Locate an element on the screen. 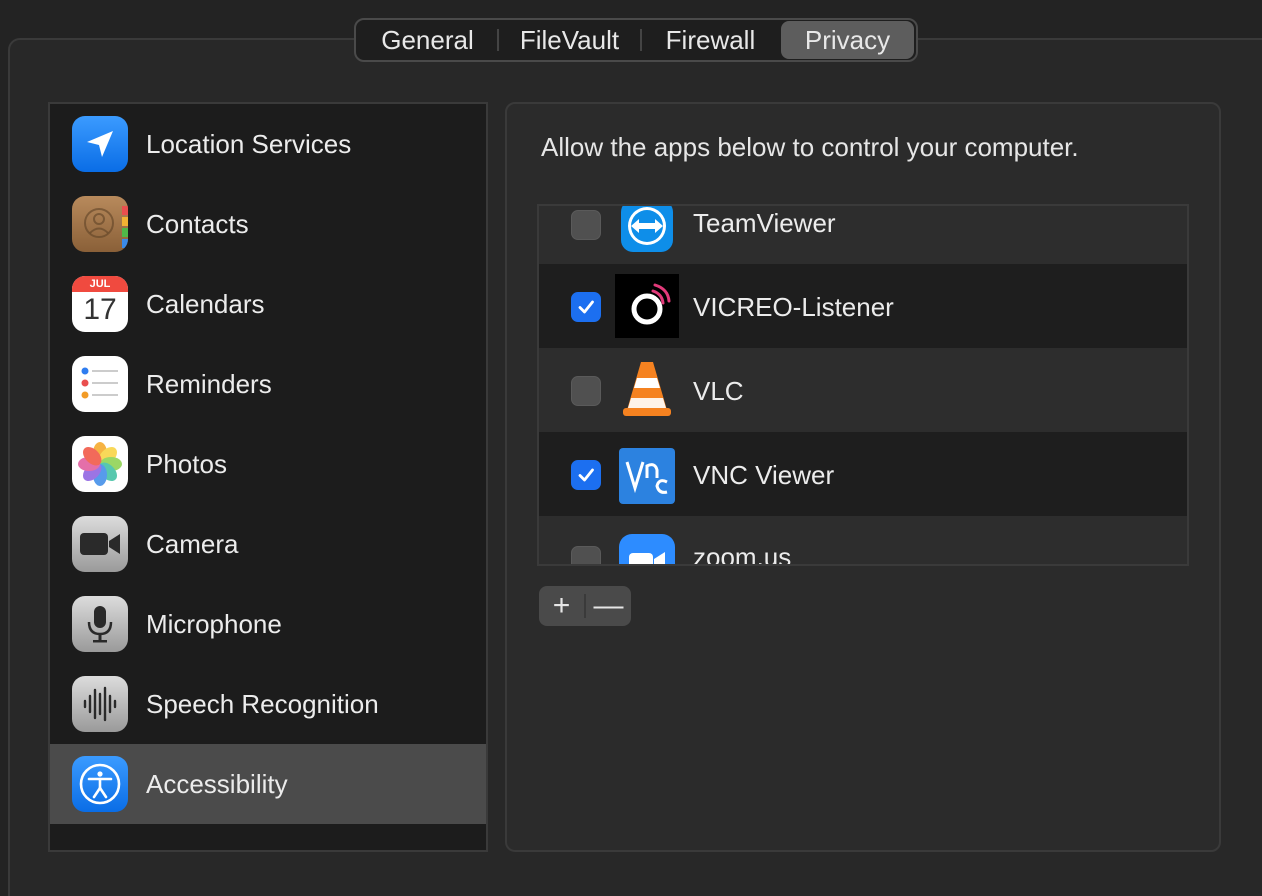 Image resolution: width=1262 pixels, height=896 pixels. contacts-icon is located at coordinates (100, 224).